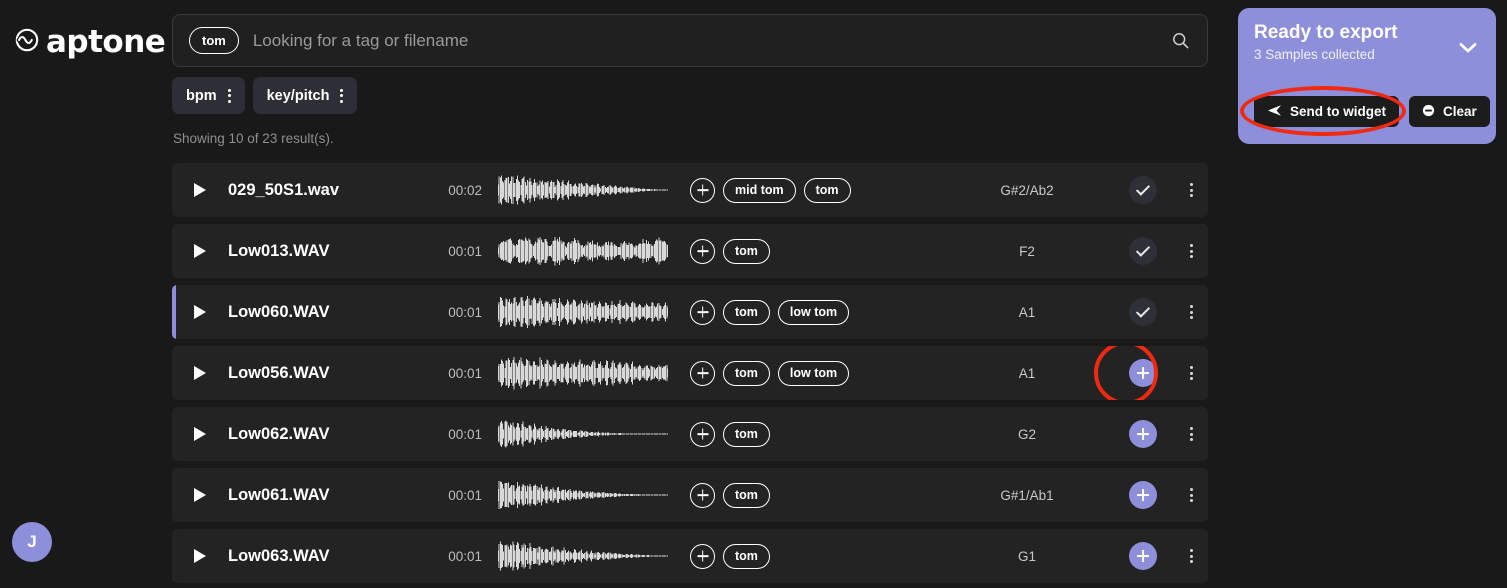  What do you see at coordinates (253, 138) in the screenshot?
I see `results-summary: Showing 10 of 23 result(s).` at bounding box center [253, 138].